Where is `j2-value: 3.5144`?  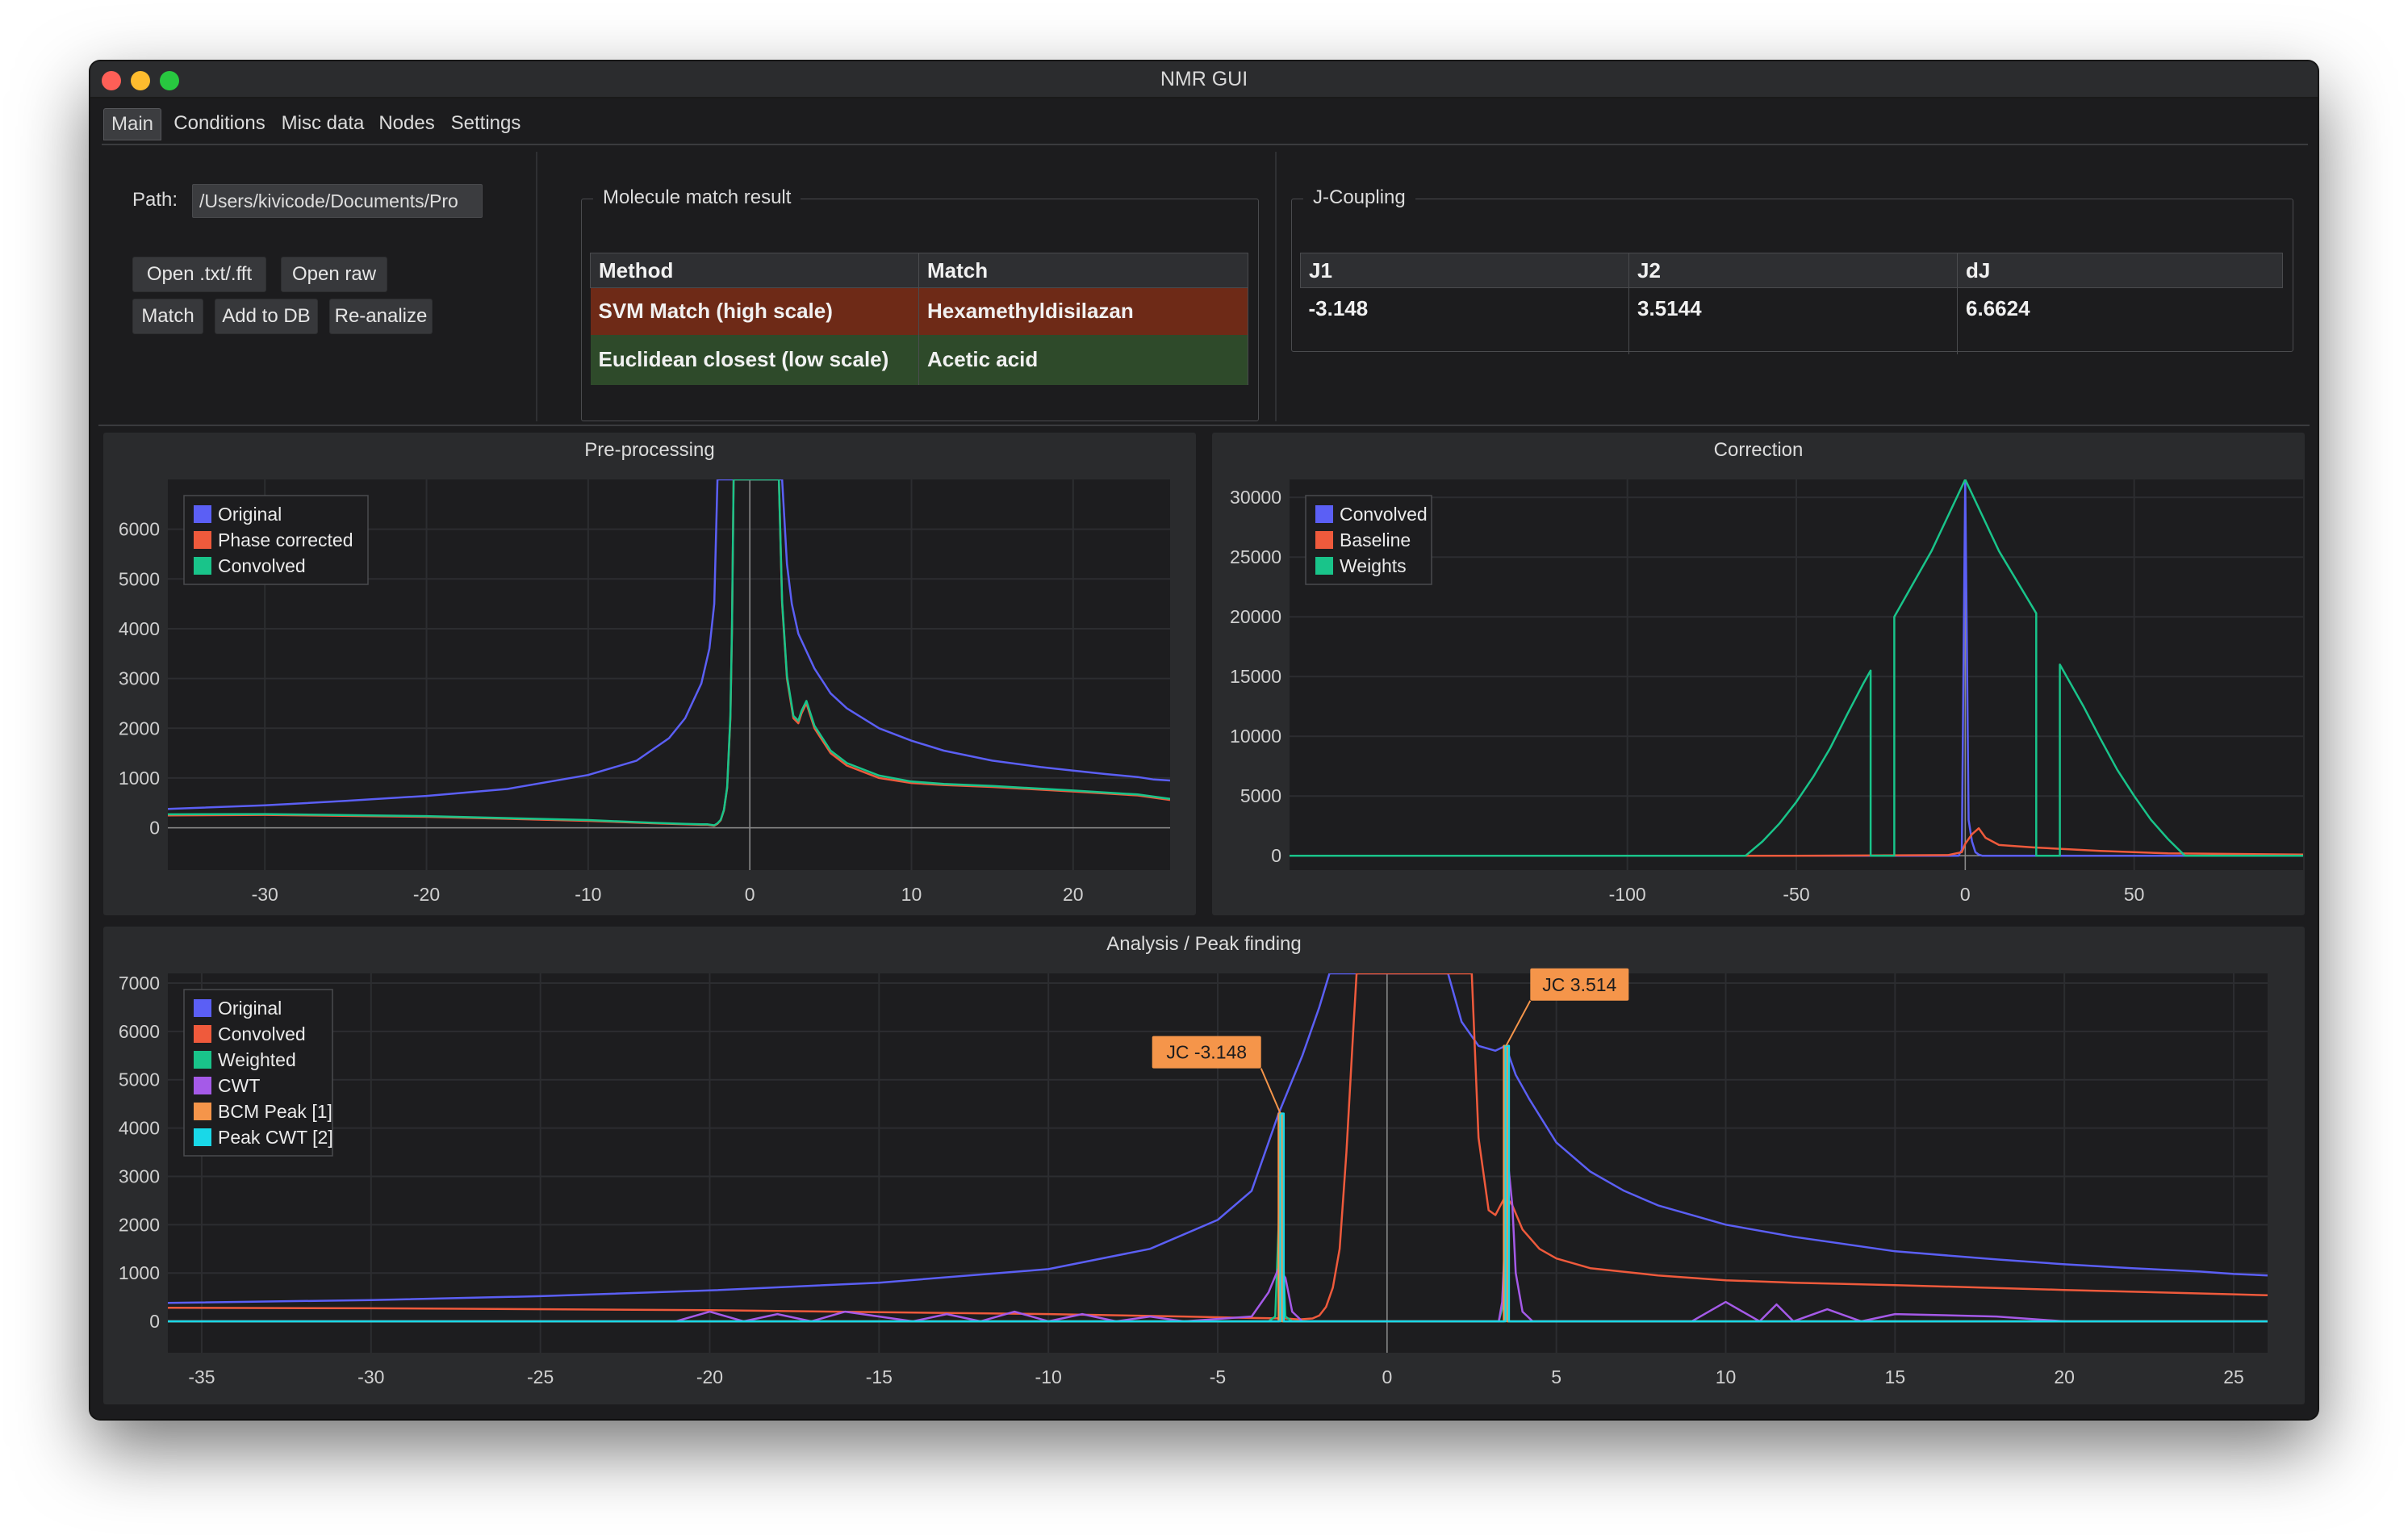 j2-value: 3.5144 is located at coordinates (1793, 320).